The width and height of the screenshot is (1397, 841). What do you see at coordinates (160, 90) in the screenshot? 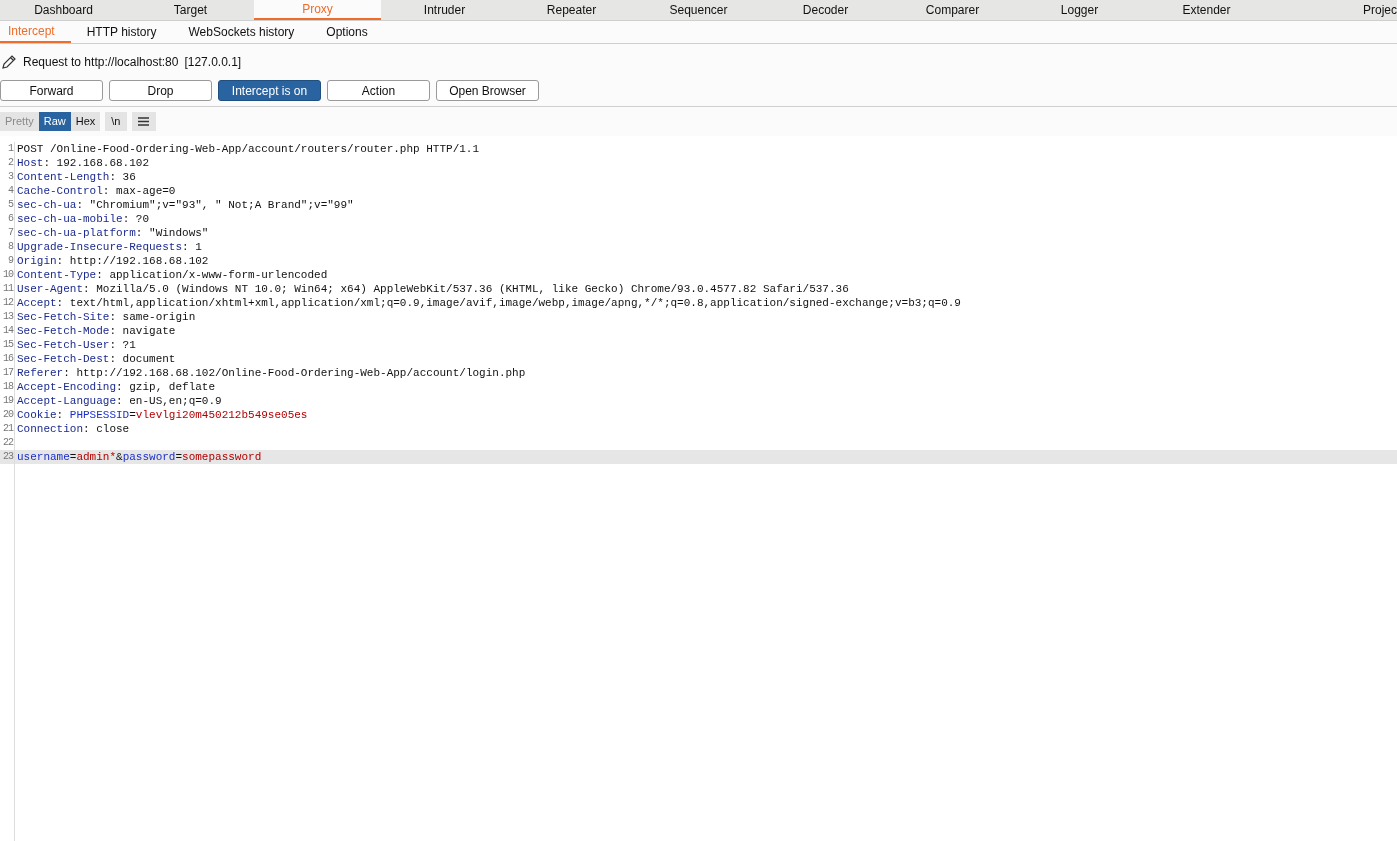
I see `action-button: Drop` at bounding box center [160, 90].